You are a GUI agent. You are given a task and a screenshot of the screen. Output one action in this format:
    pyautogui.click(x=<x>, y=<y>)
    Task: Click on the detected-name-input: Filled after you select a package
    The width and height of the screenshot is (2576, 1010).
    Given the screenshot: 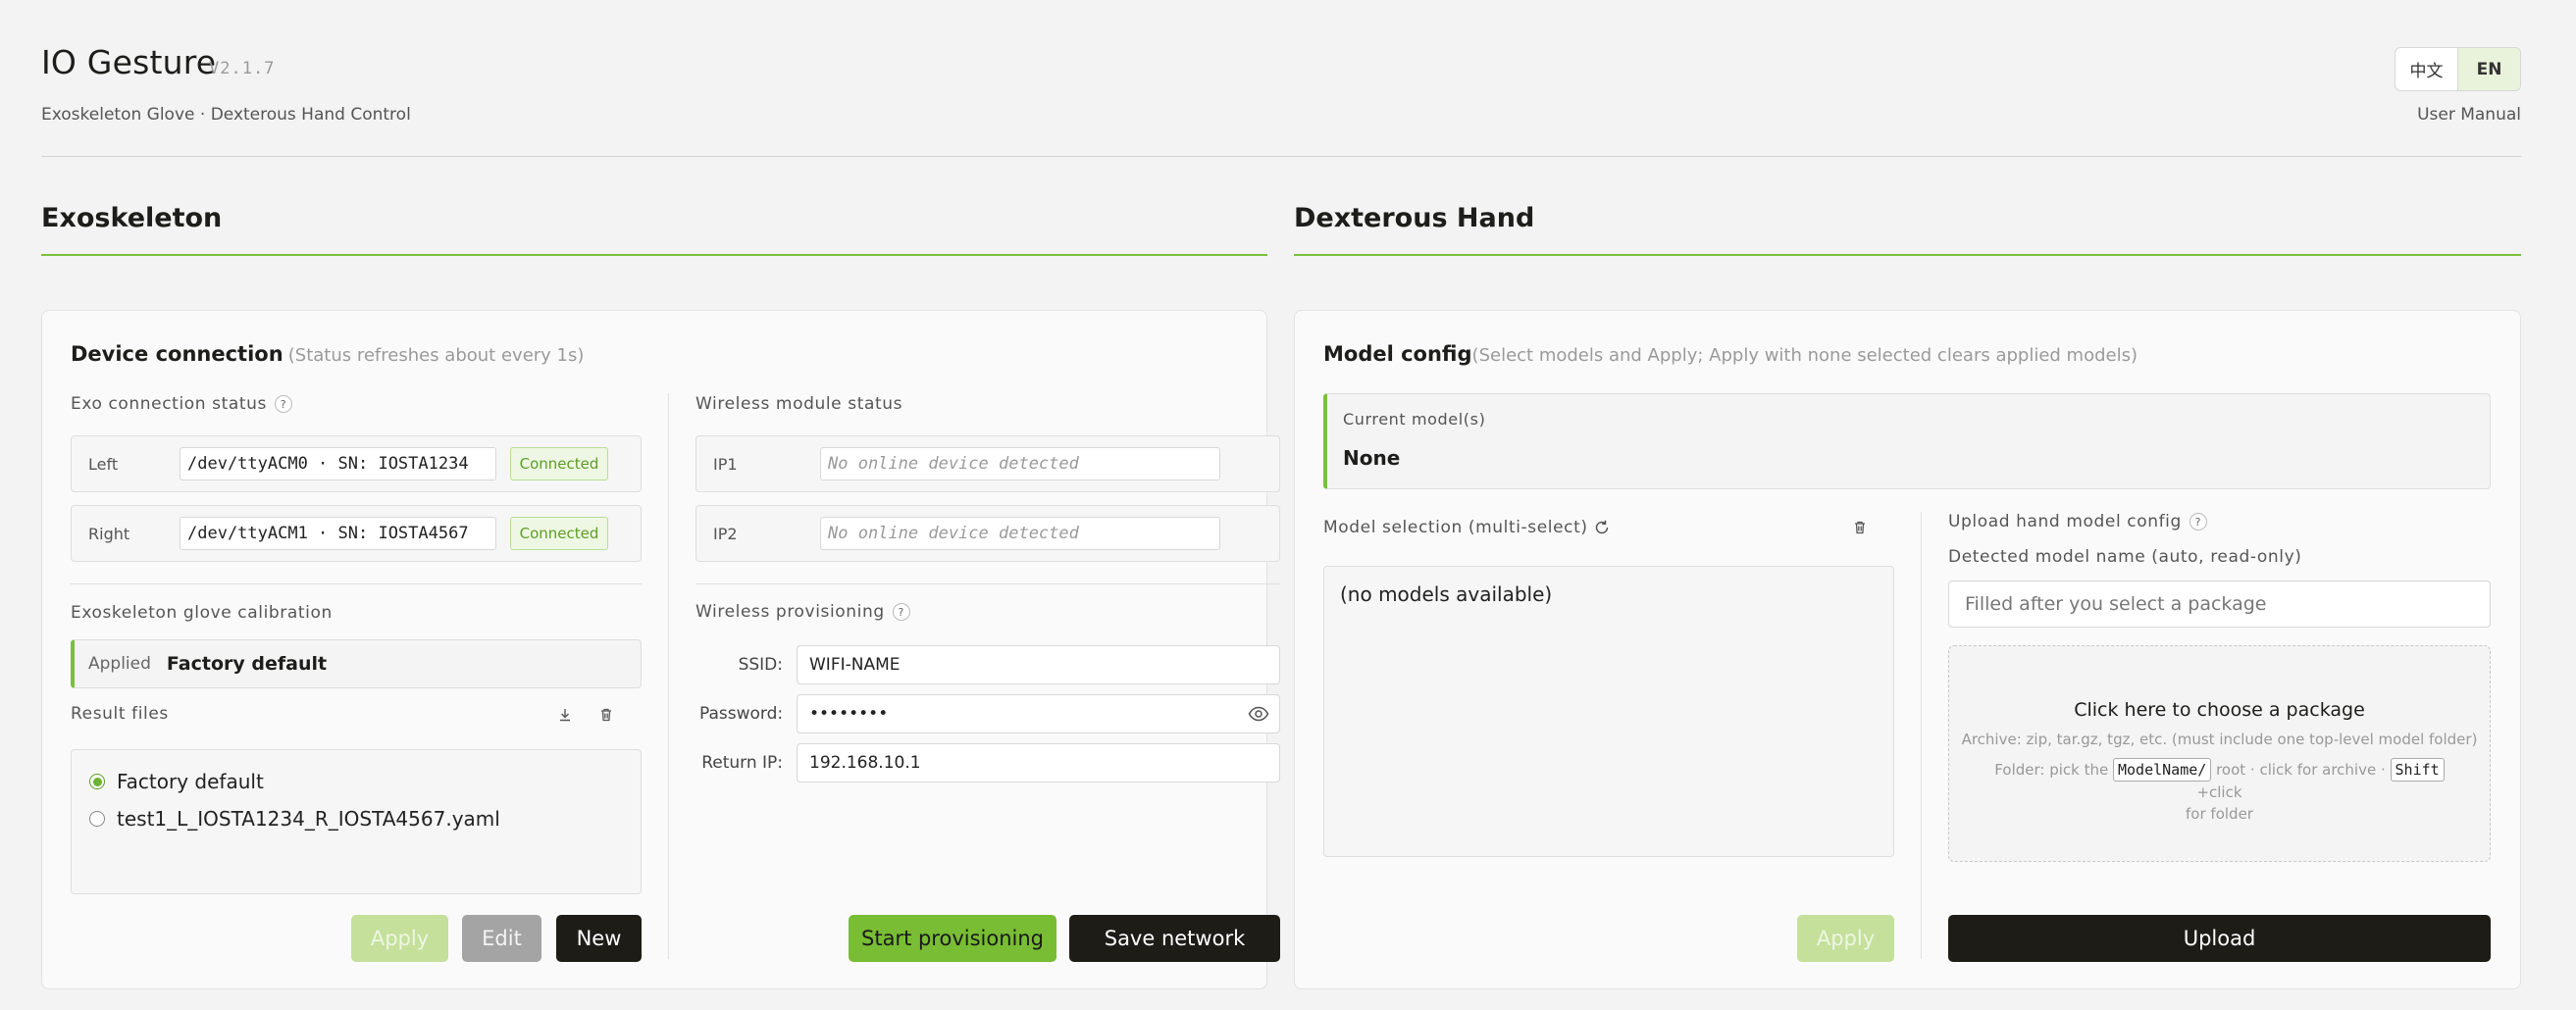 What is the action you would take?
    pyautogui.click(x=2219, y=605)
    